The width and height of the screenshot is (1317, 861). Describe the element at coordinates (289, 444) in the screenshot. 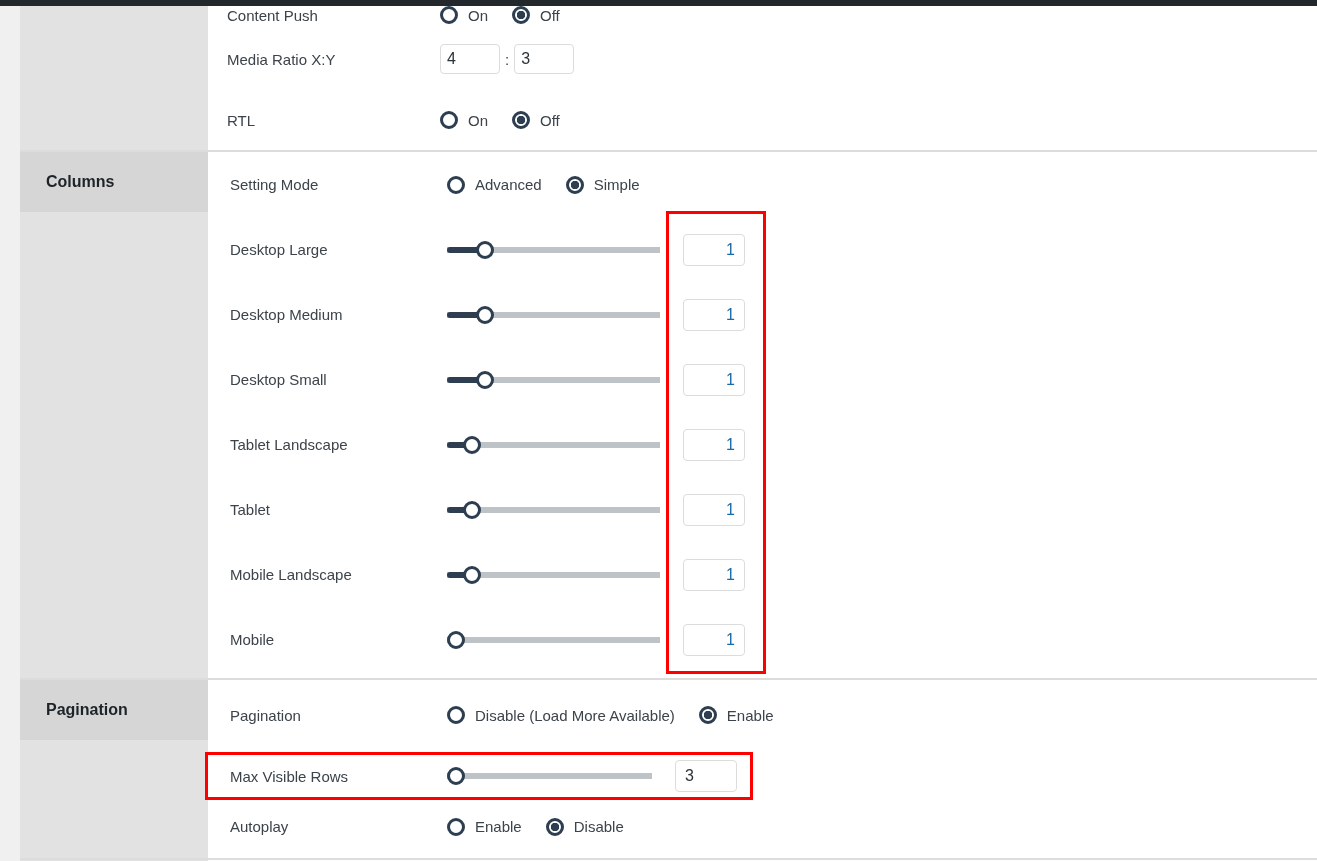

I see `field-label: Tablet Landscape` at that location.